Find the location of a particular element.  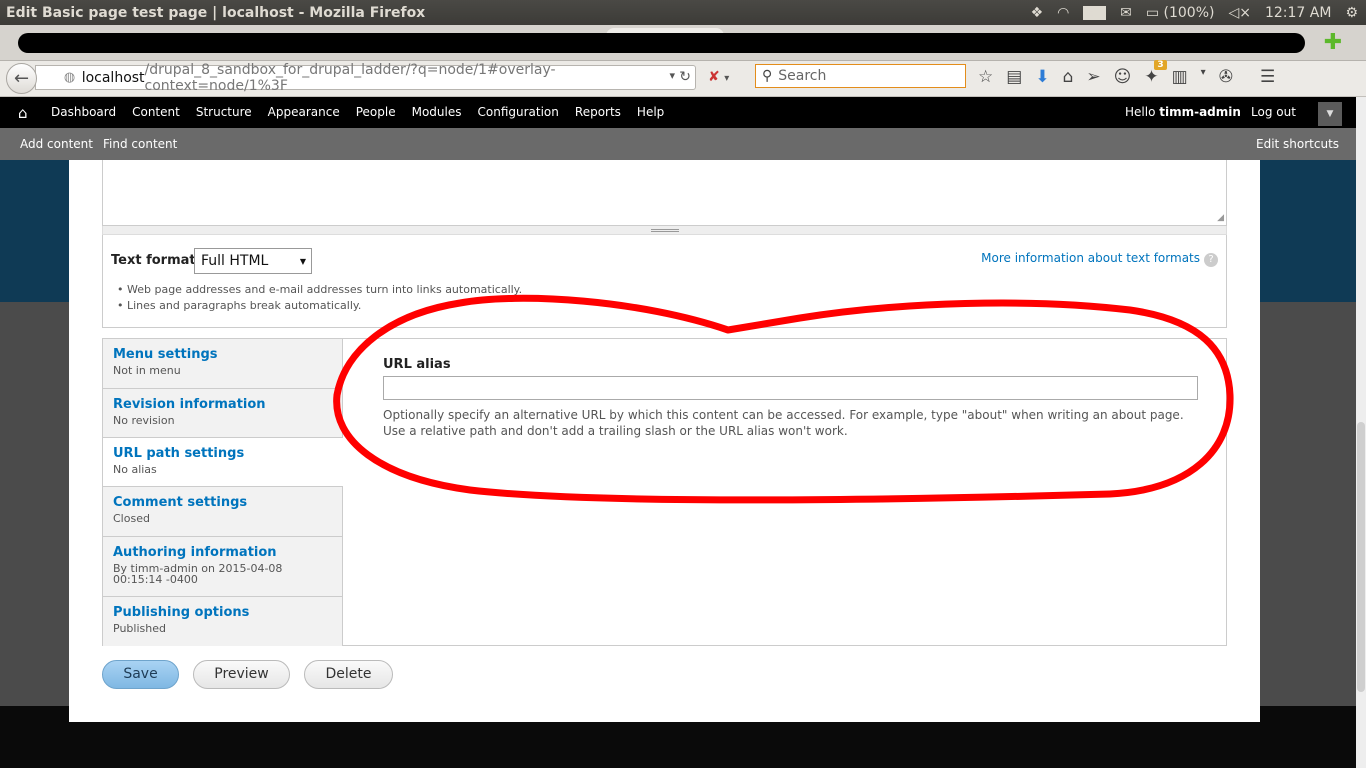

new-tab-plus-icon: ✚ is located at coordinates (1333, 43).